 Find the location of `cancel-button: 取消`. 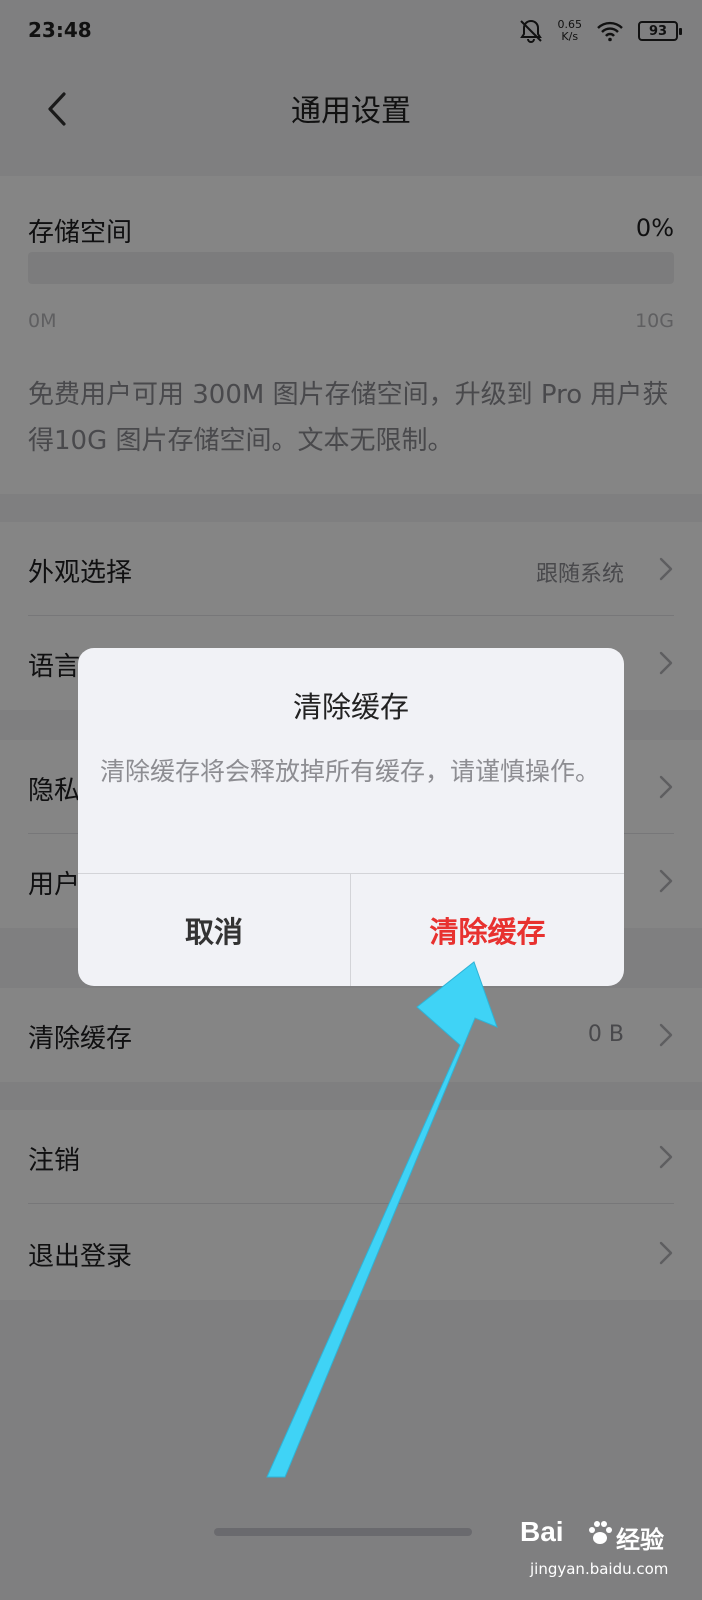

cancel-button: 取消 is located at coordinates (214, 930).